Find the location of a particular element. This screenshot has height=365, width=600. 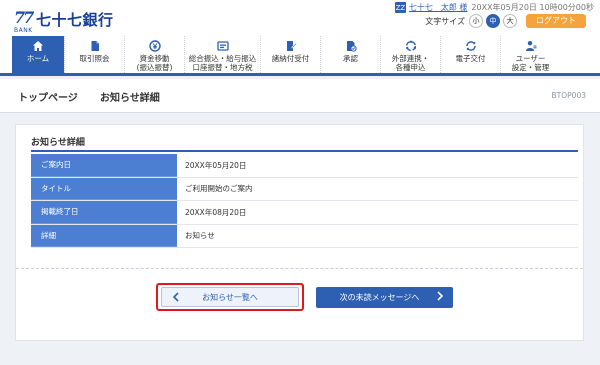

nav-approval: 承認 is located at coordinates (350, 54).